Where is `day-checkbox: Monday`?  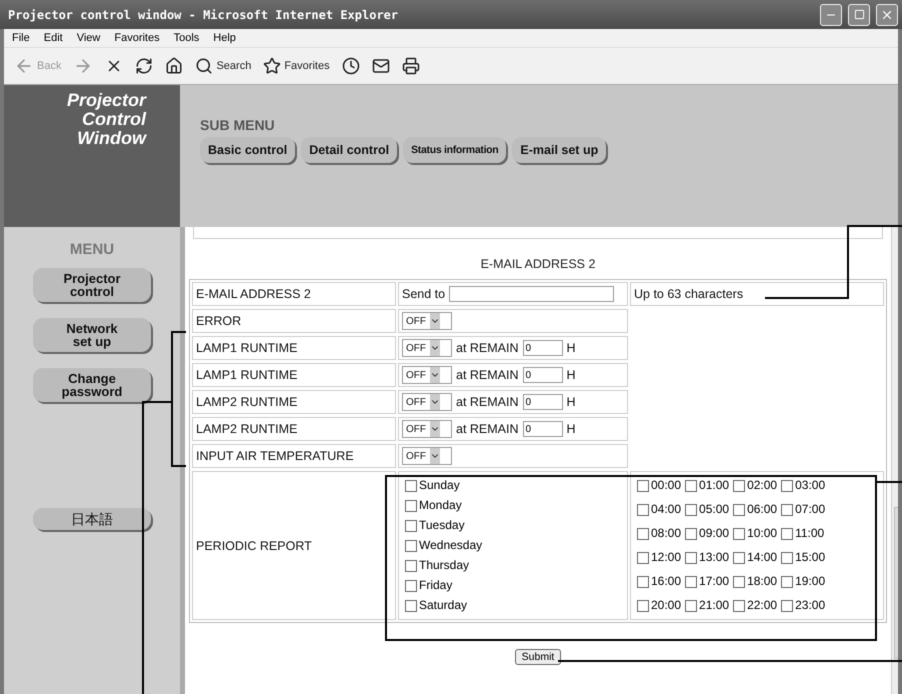 day-checkbox: Monday is located at coordinates (513, 505).